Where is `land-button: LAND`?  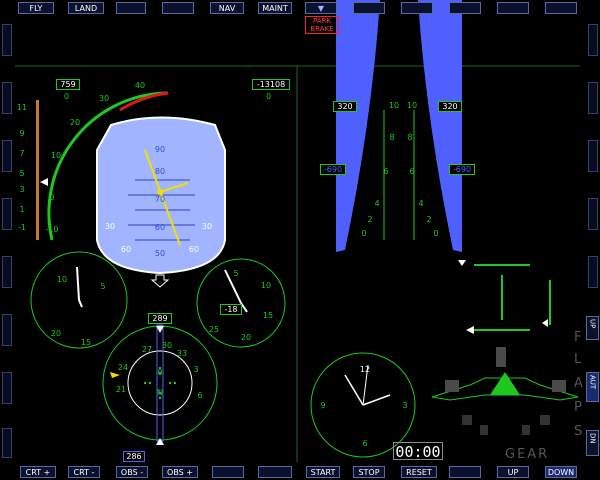
land-button: LAND is located at coordinates (86, 8).